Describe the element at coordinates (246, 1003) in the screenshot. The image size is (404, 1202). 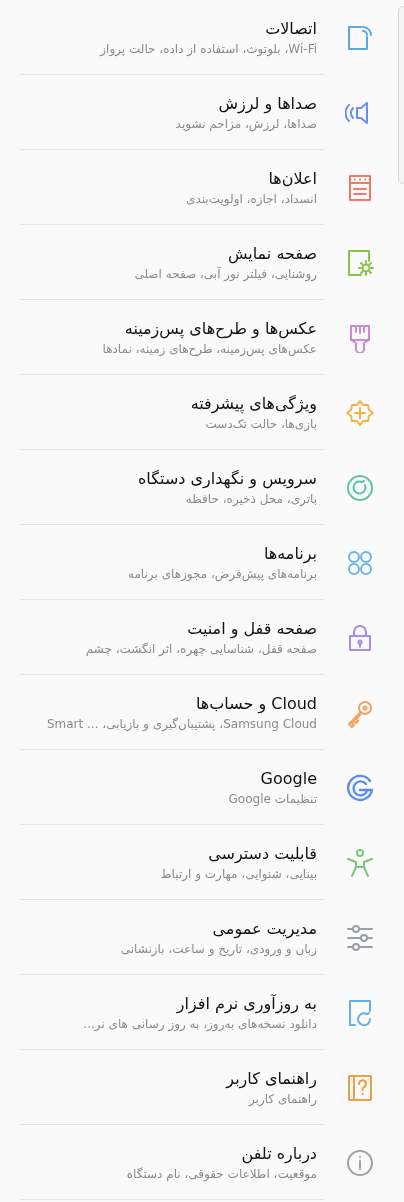
I see `item-title: به روزآوری نرم افزار` at that location.